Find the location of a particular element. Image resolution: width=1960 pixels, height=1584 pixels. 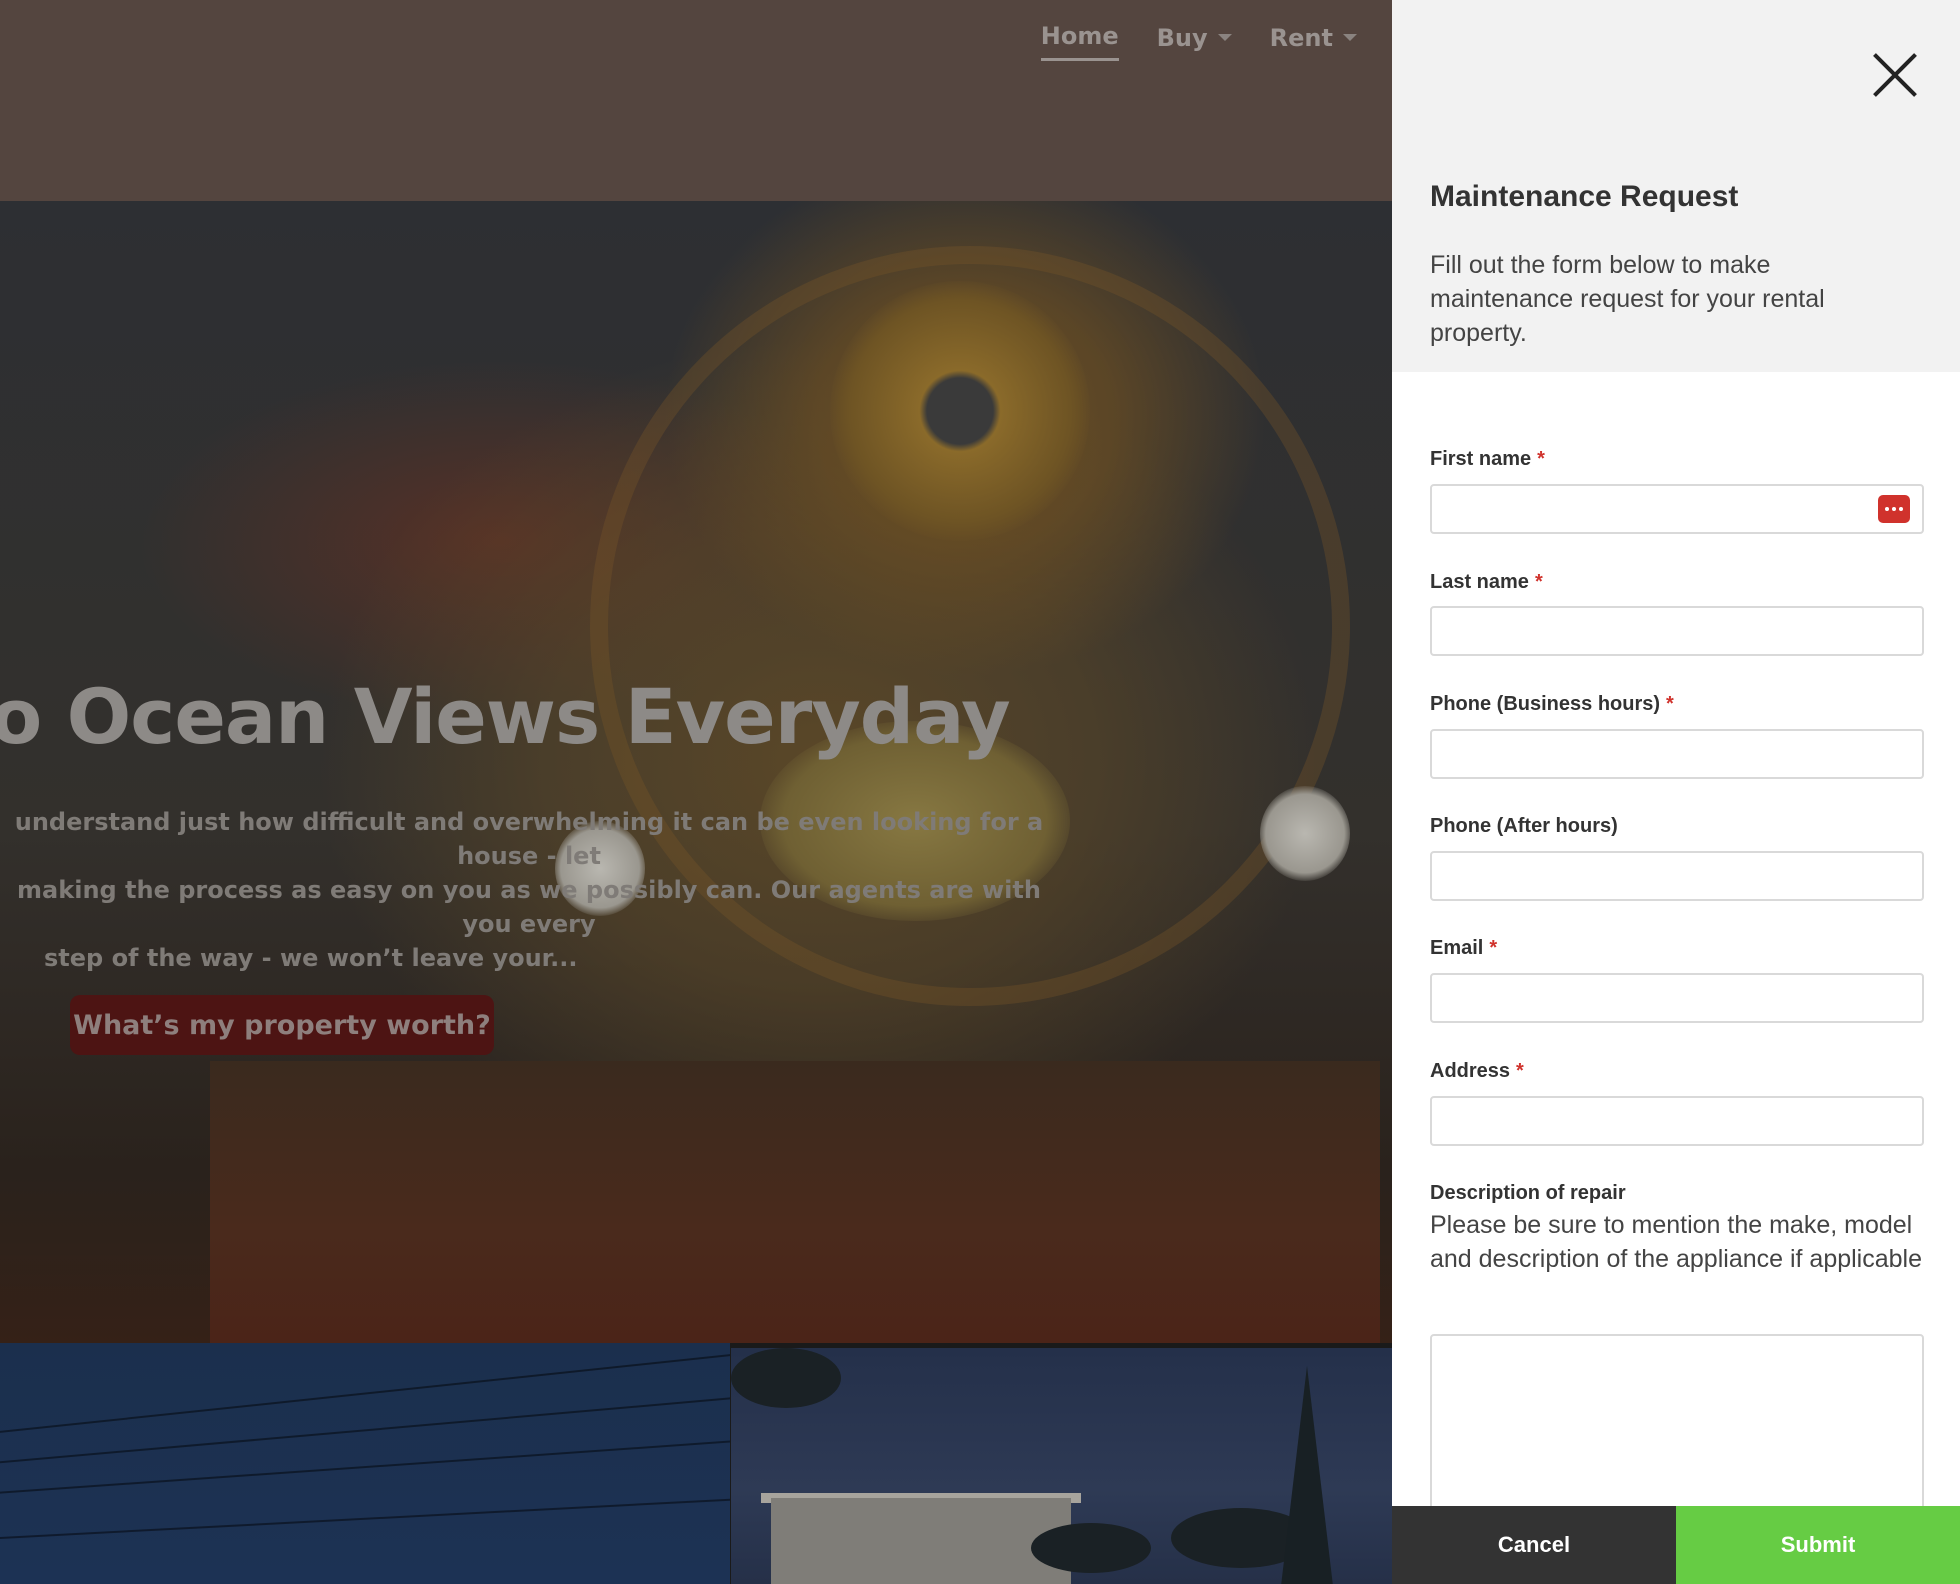

nav-item-label: Buy is located at coordinates (1182, 37).